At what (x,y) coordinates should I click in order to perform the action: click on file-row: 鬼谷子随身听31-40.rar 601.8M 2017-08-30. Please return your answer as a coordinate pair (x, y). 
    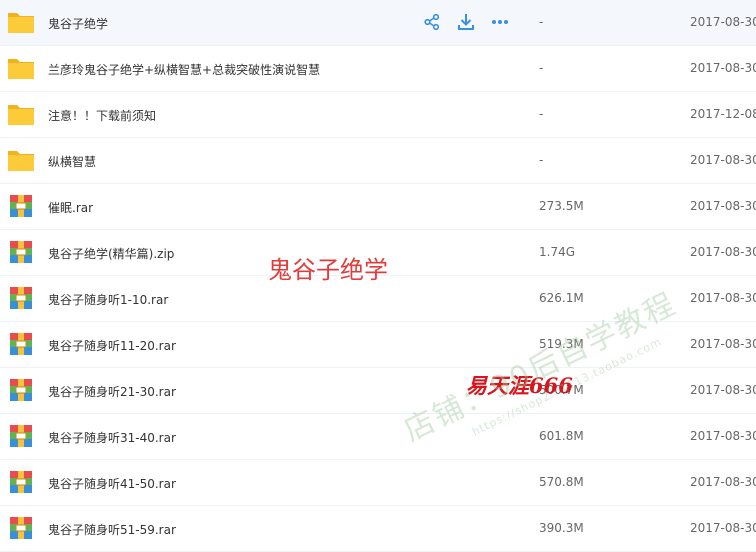
    Looking at the image, I should click on (378, 437).